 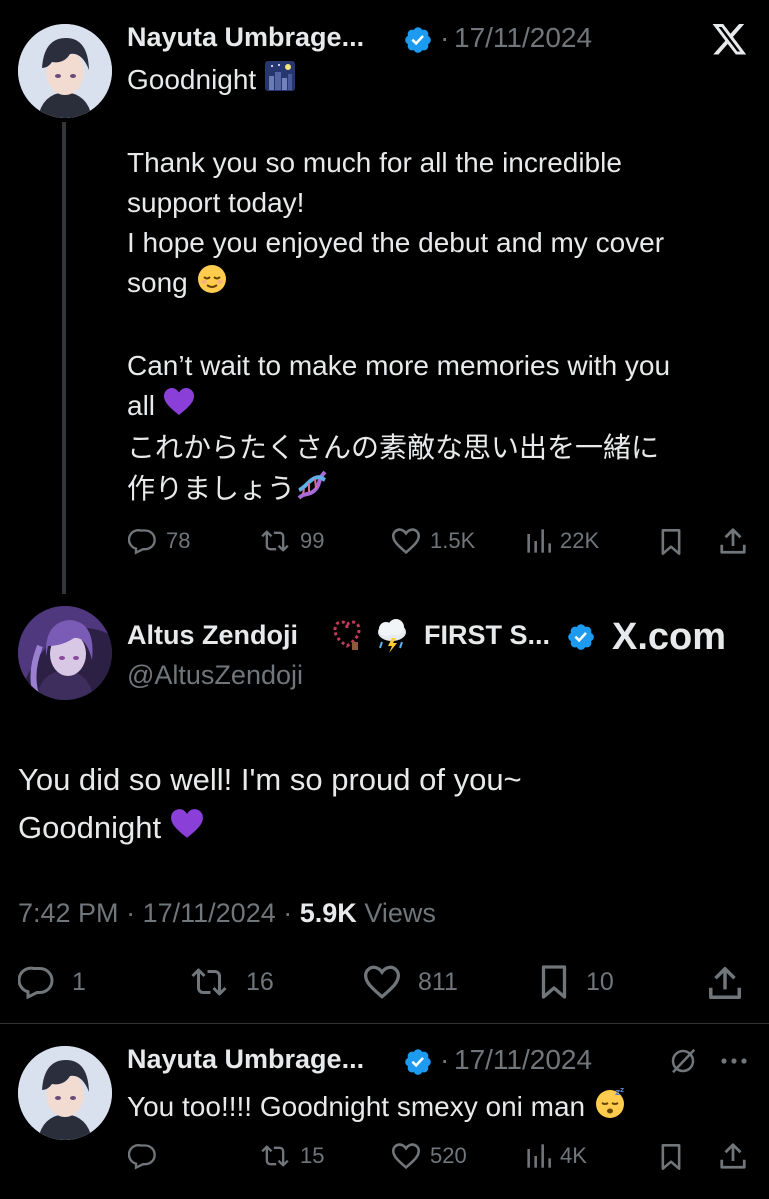 What do you see at coordinates (438, 981) in the screenshot?
I see `quoted-like-count: 811` at bounding box center [438, 981].